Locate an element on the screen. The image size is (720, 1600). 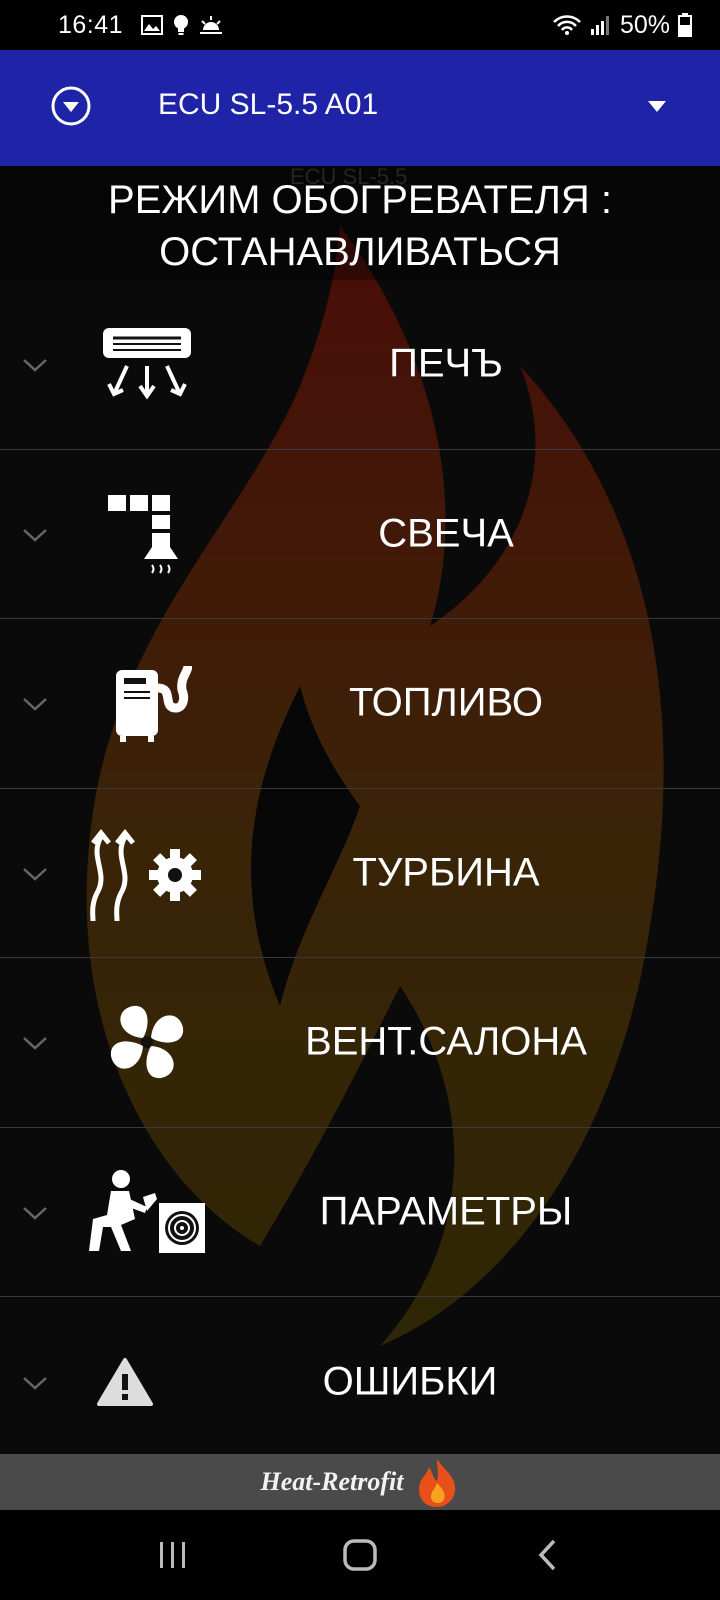
brand-bar: Heat-Retrofit is located at coordinates (360, 1482).